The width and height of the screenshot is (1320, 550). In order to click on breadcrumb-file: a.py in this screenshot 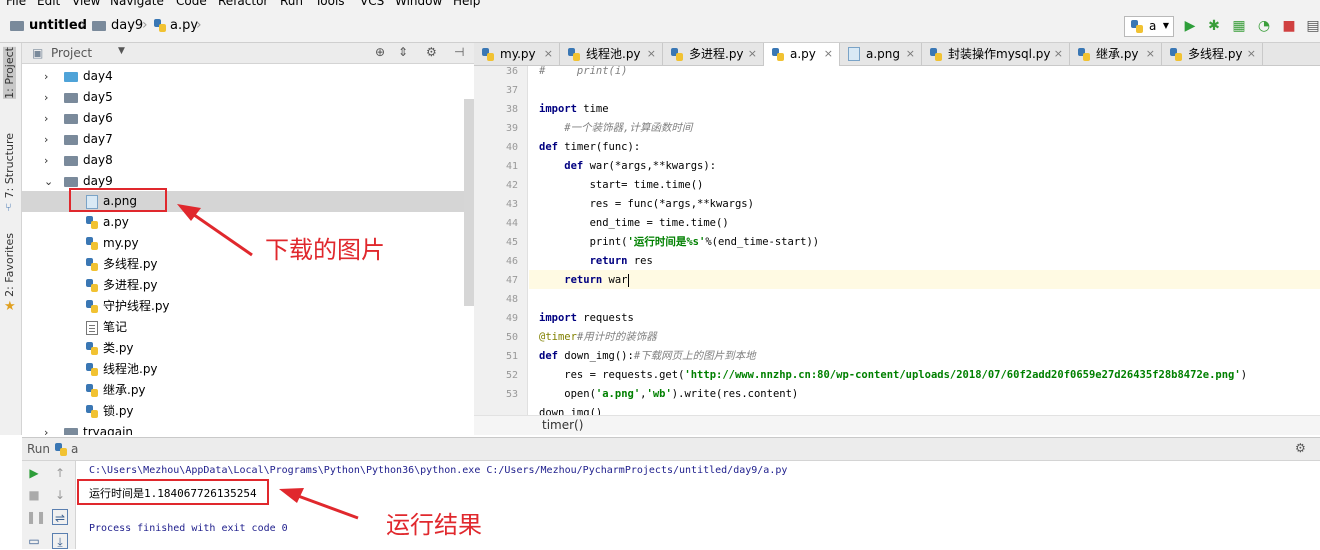, I will do `click(176, 25)`.